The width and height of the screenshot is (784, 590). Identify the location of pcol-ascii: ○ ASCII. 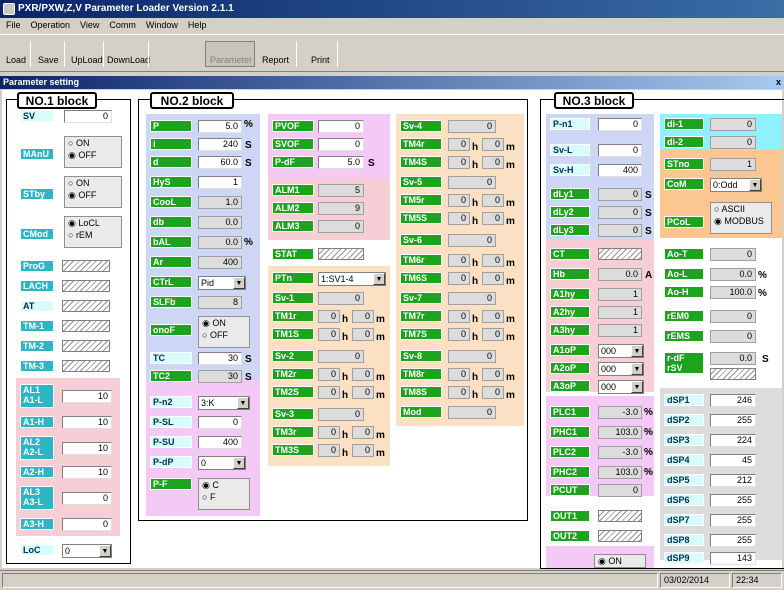
(742, 209).